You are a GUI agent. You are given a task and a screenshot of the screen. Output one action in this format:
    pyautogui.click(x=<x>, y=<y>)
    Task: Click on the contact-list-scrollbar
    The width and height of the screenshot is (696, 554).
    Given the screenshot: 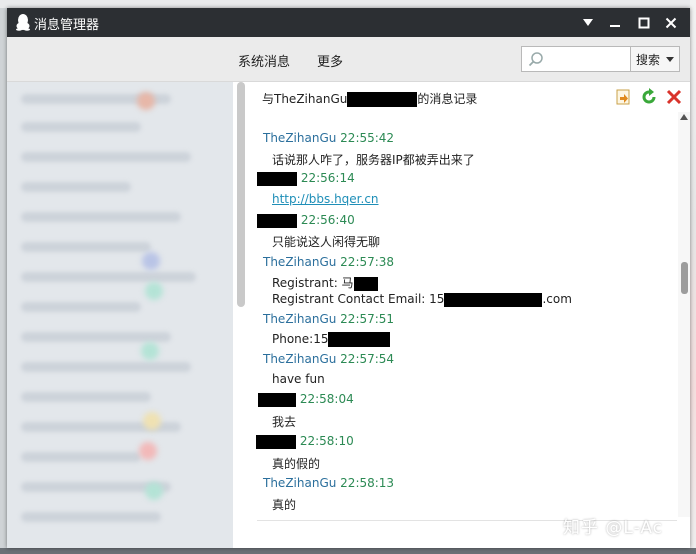 What is the action you would take?
    pyautogui.click(x=241, y=194)
    